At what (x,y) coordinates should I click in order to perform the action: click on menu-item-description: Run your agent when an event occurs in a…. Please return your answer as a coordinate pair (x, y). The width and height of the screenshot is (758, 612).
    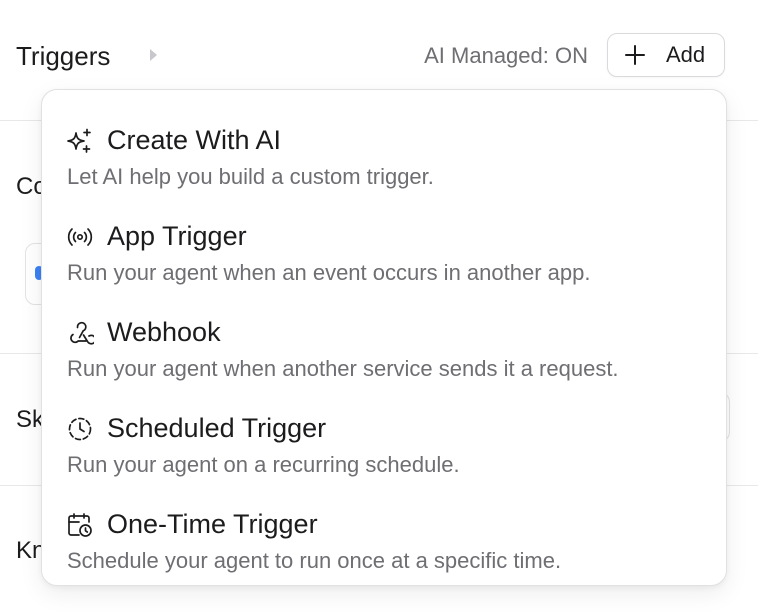
    Looking at the image, I should click on (329, 272).